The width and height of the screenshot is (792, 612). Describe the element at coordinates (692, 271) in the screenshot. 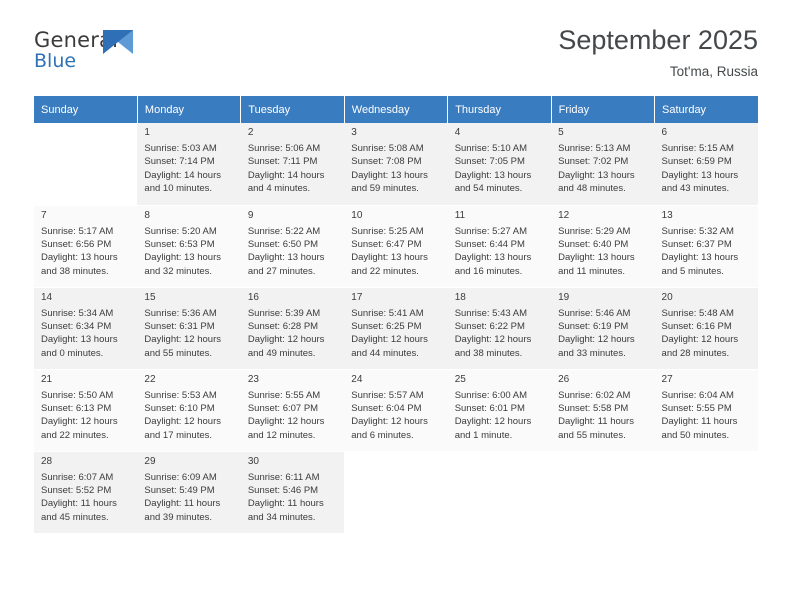

I see `daylight-text: and 5 minutes.` at that location.